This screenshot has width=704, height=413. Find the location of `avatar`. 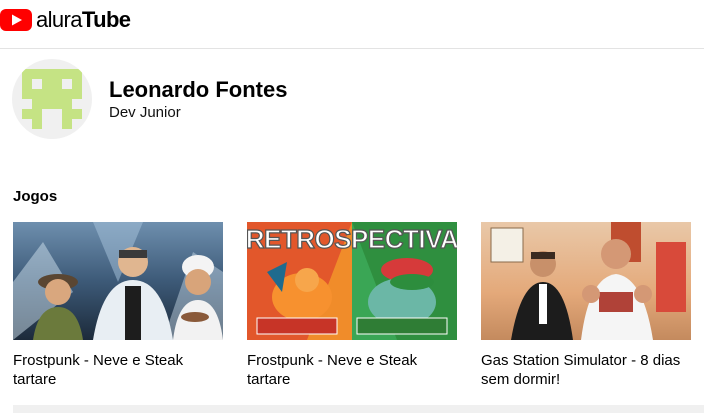

avatar is located at coordinates (52, 99).